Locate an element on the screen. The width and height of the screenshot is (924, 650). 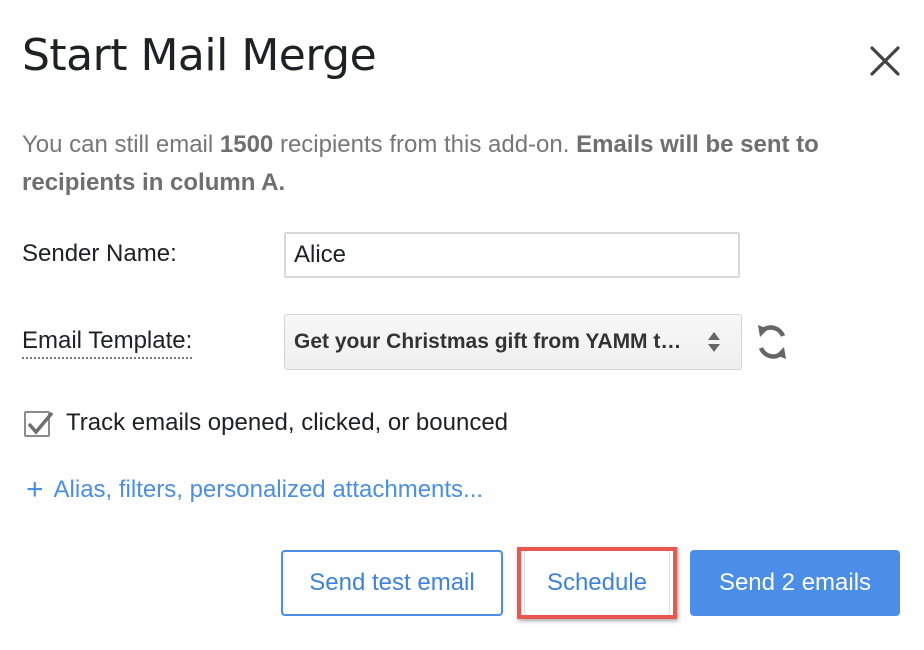
close-icon is located at coordinates (885, 61).